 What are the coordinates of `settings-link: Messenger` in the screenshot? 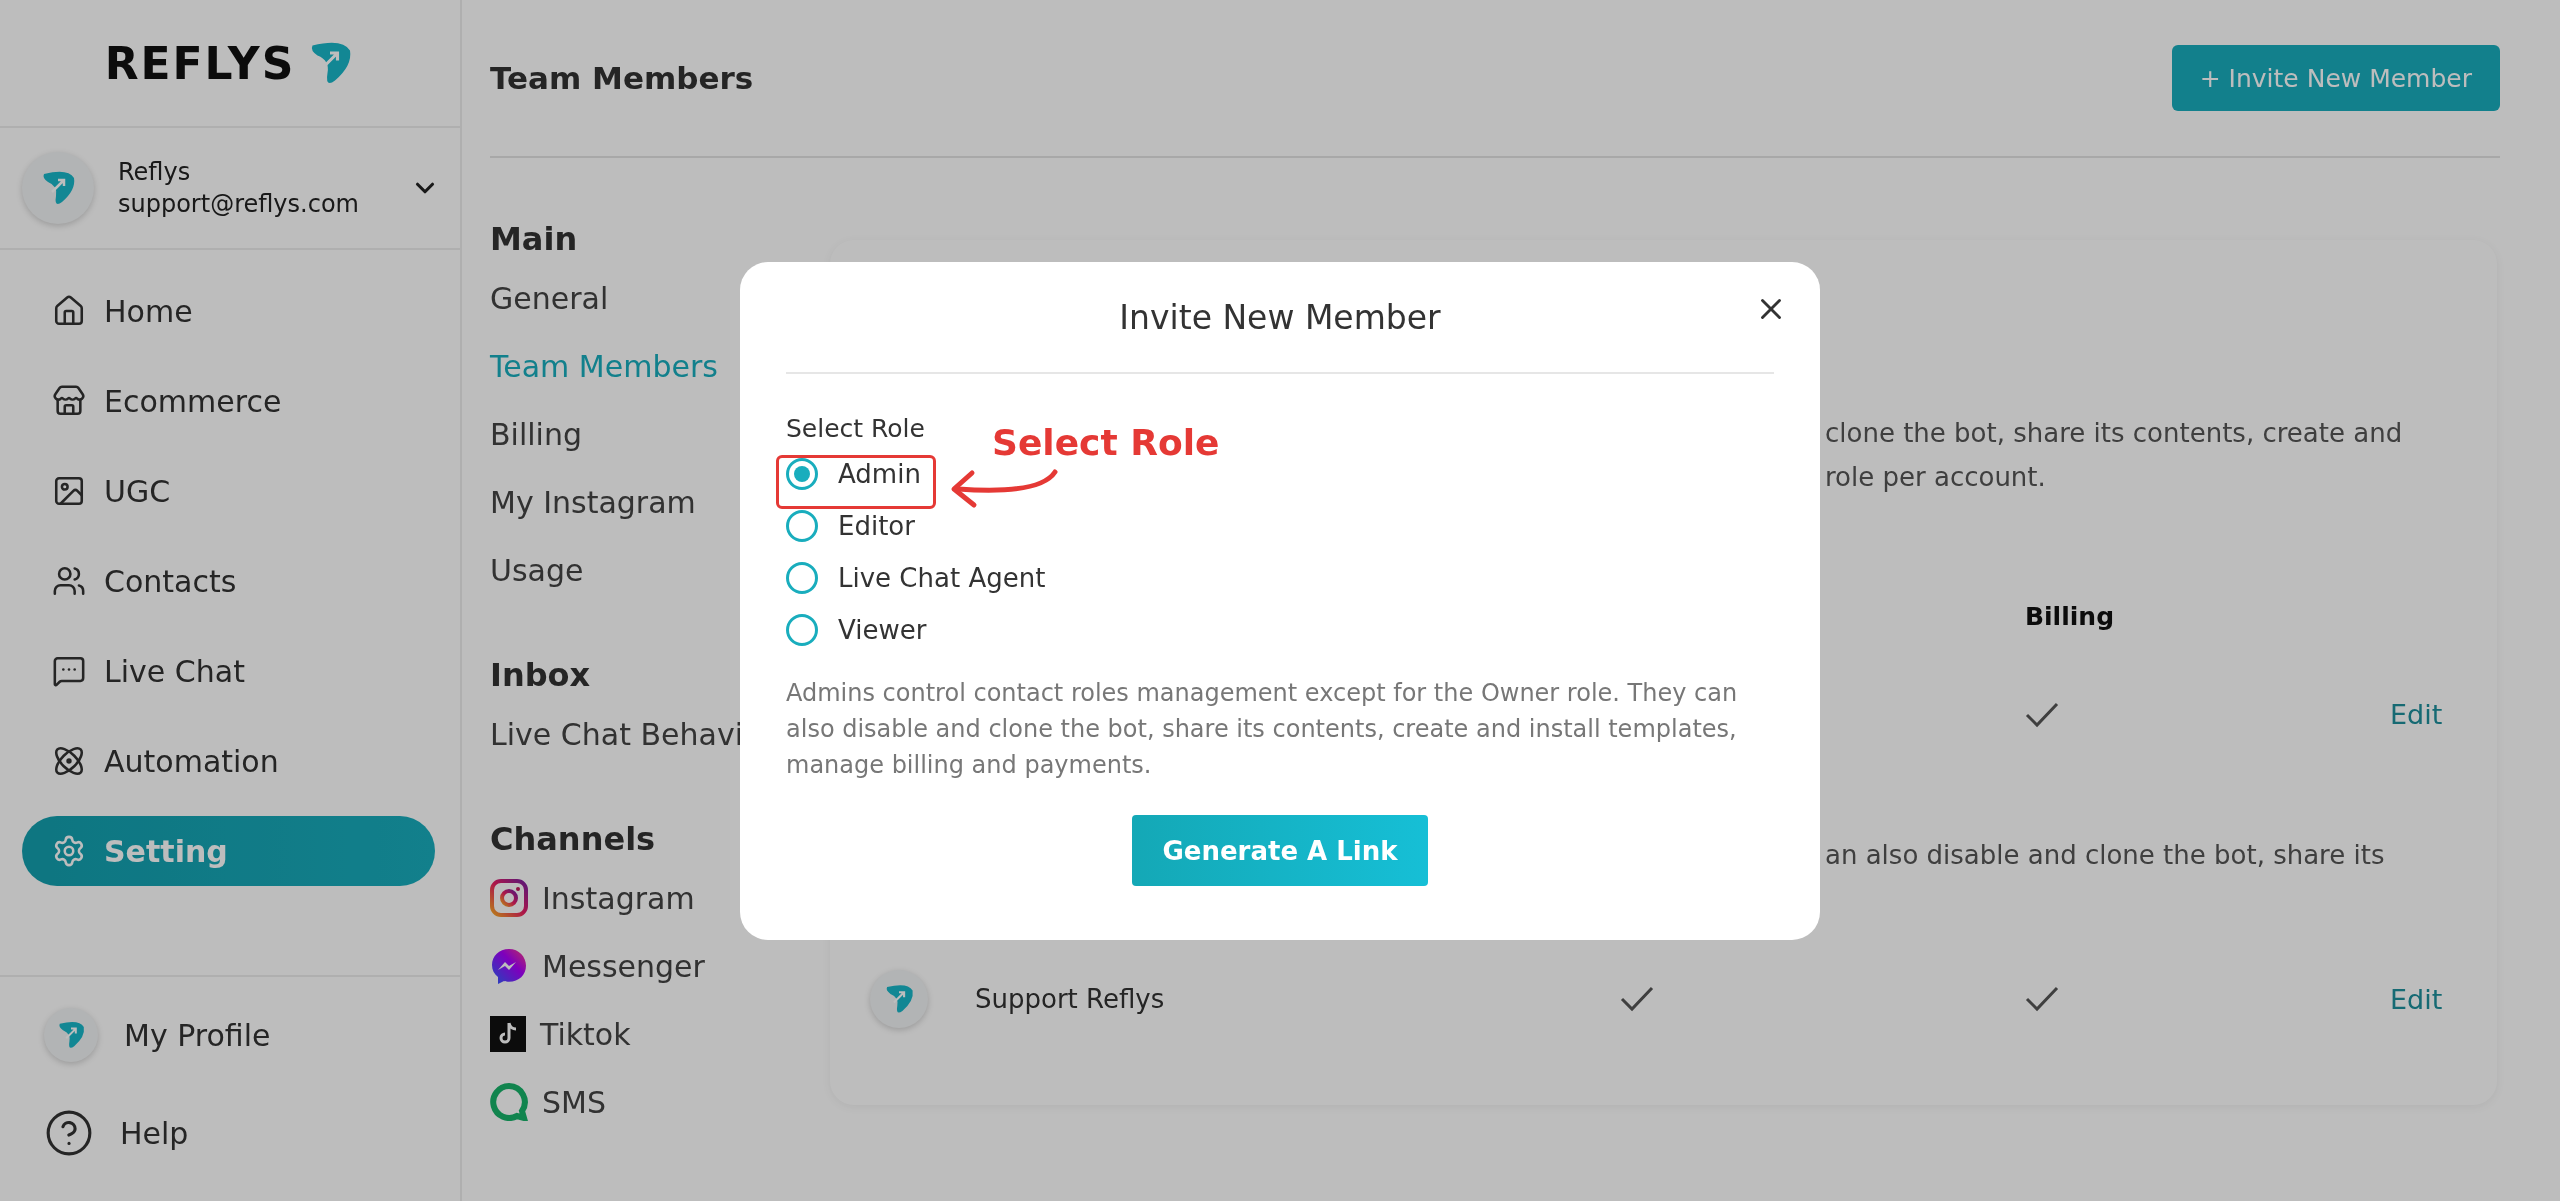 It's located at (660, 966).